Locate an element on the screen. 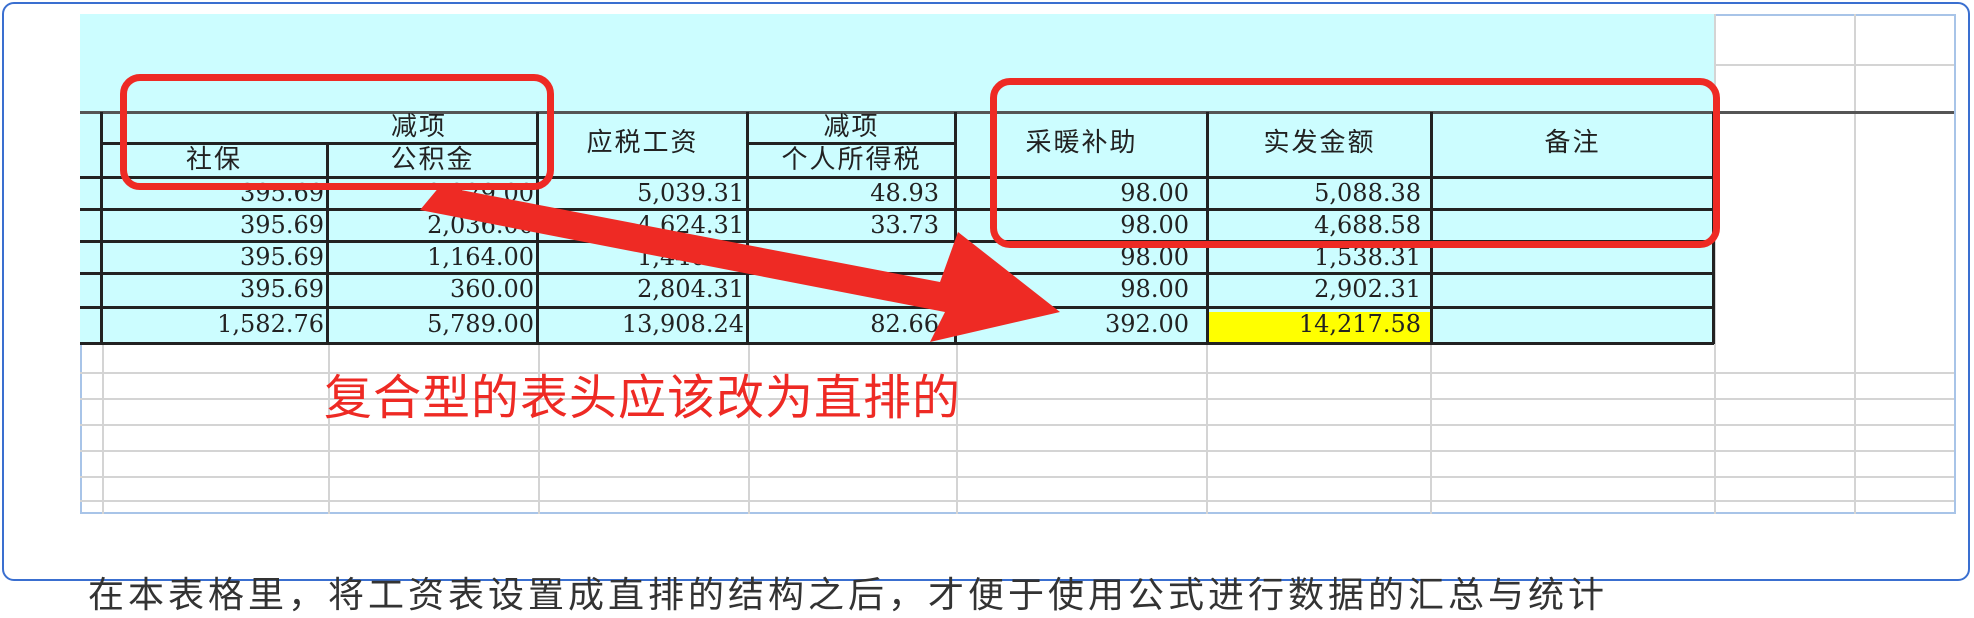  arrow-icon is located at coordinates (740, 264).